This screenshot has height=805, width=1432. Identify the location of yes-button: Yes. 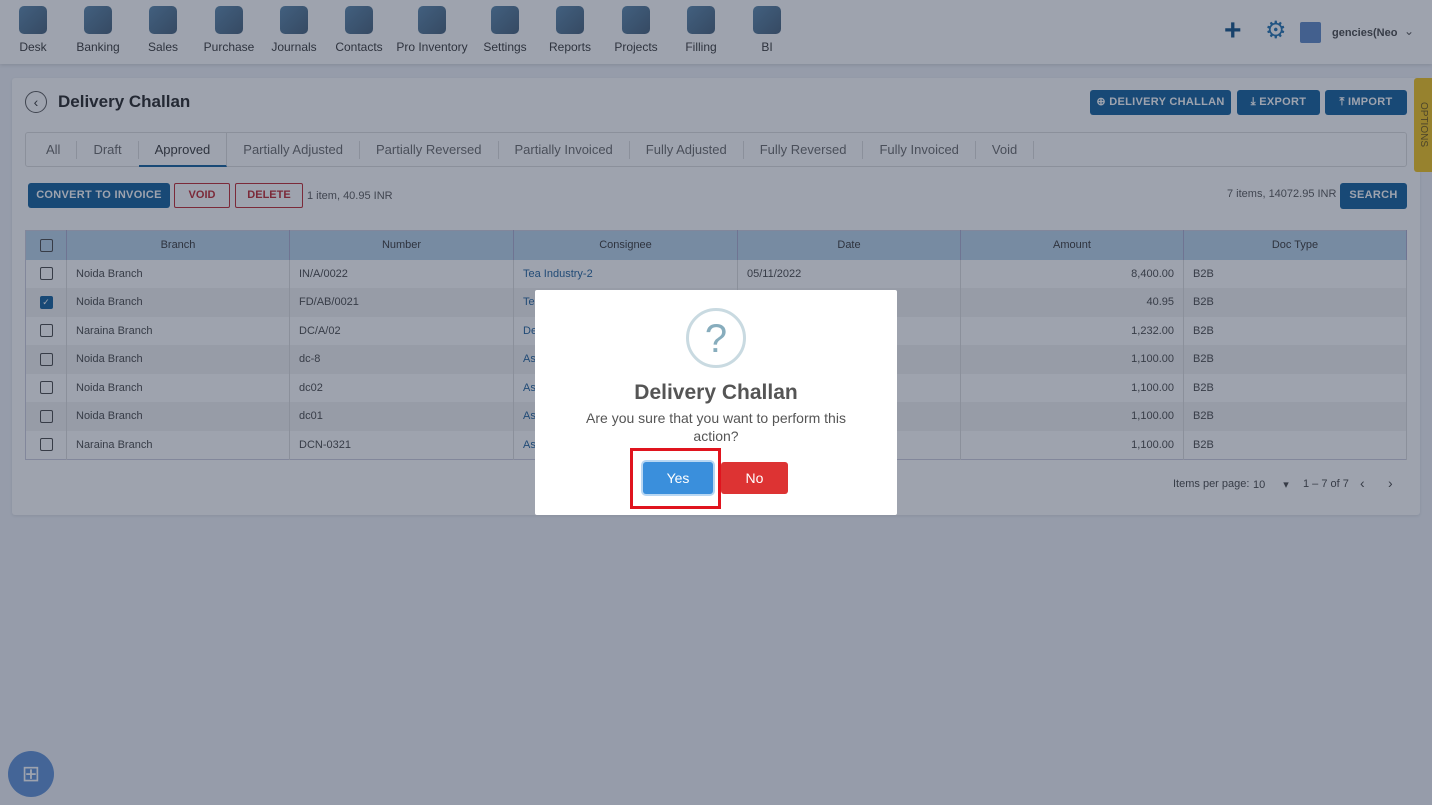
(678, 478).